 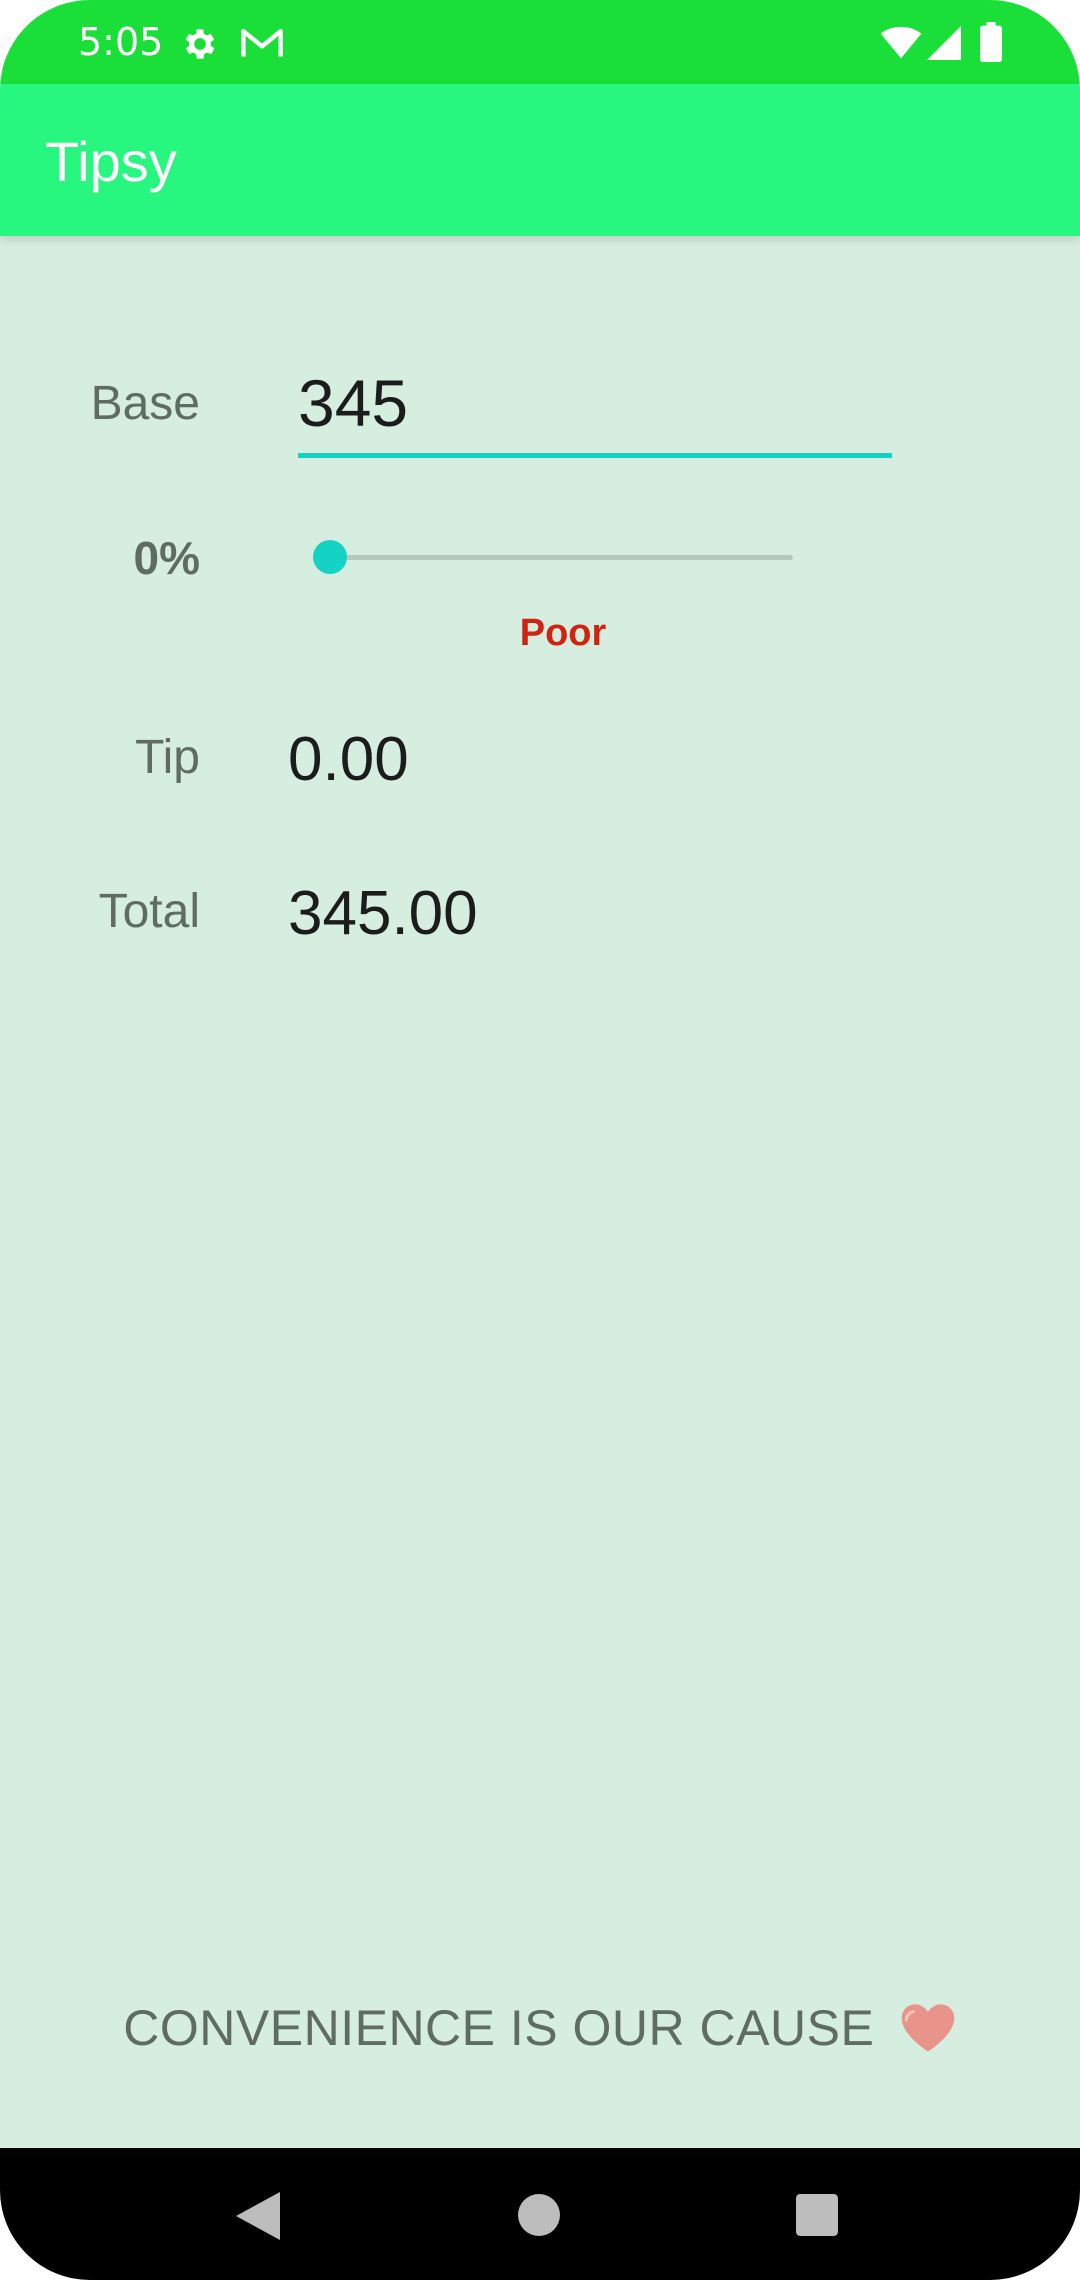 What do you see at coordinates (121, 42) in the screenshot?
I see `status-time: 5:05` at bounding box center [121, 42].